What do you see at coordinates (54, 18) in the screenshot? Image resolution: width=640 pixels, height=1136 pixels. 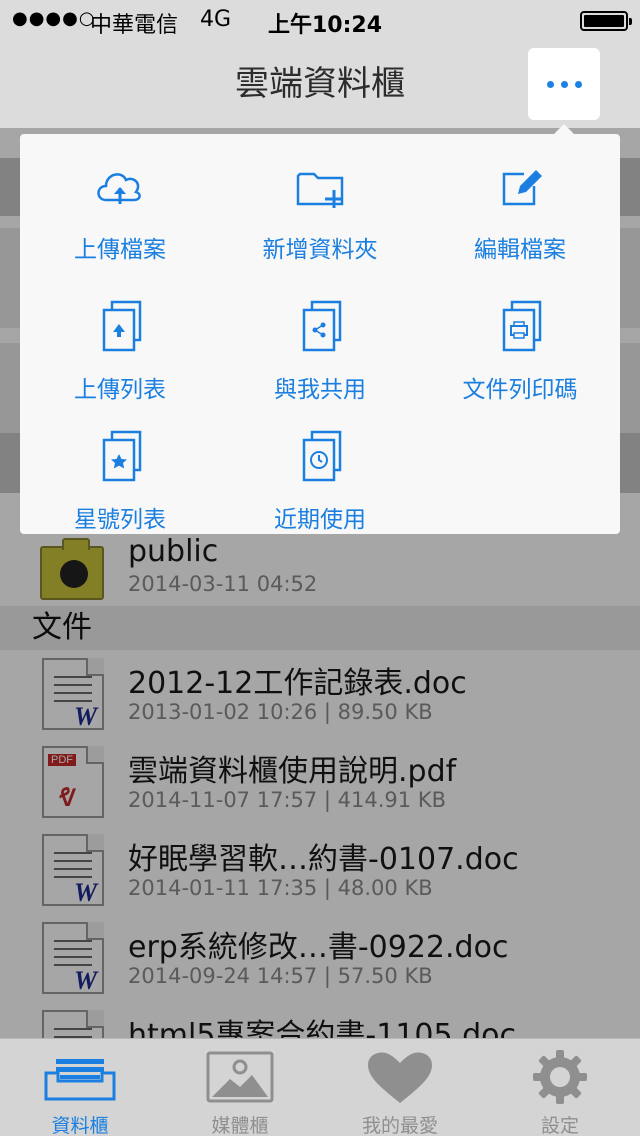 I see `signal-strength: ●●●●○` at bounding box center [54, 18].